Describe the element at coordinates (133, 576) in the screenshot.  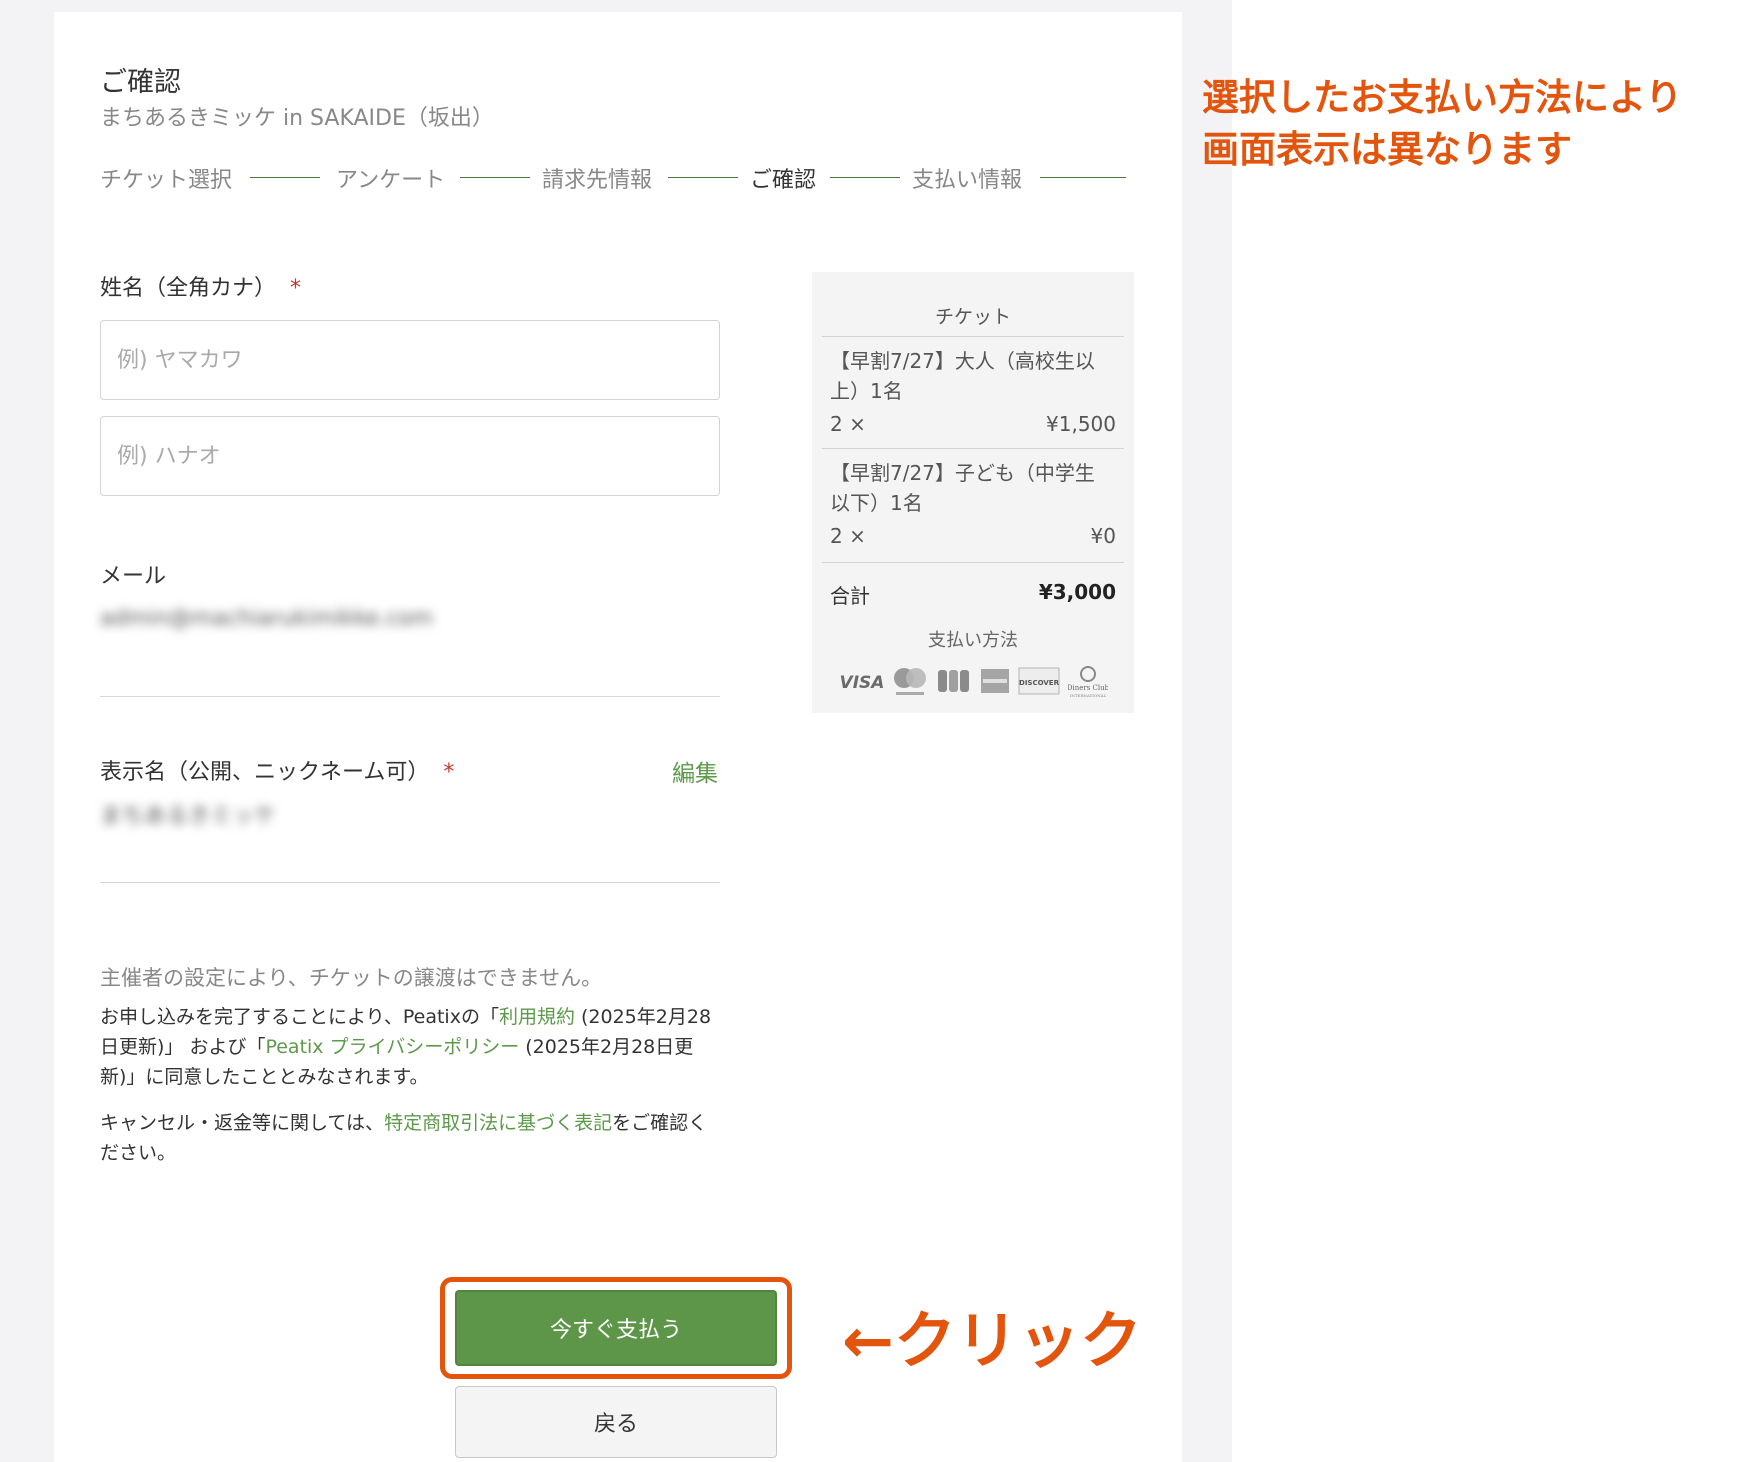
I see `email-label: メール` at that location.